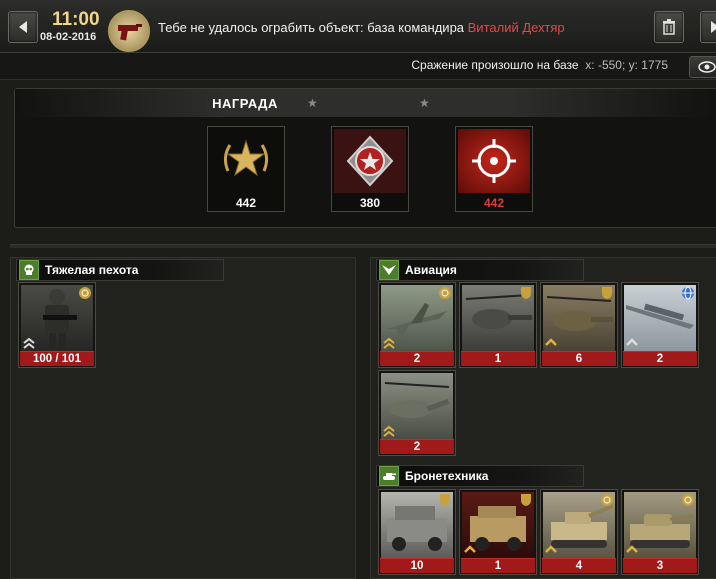  Describe the element at coordinates (57, 325) in the screenshot. I see `unit-card-infantry: 100 / 101` at that location.